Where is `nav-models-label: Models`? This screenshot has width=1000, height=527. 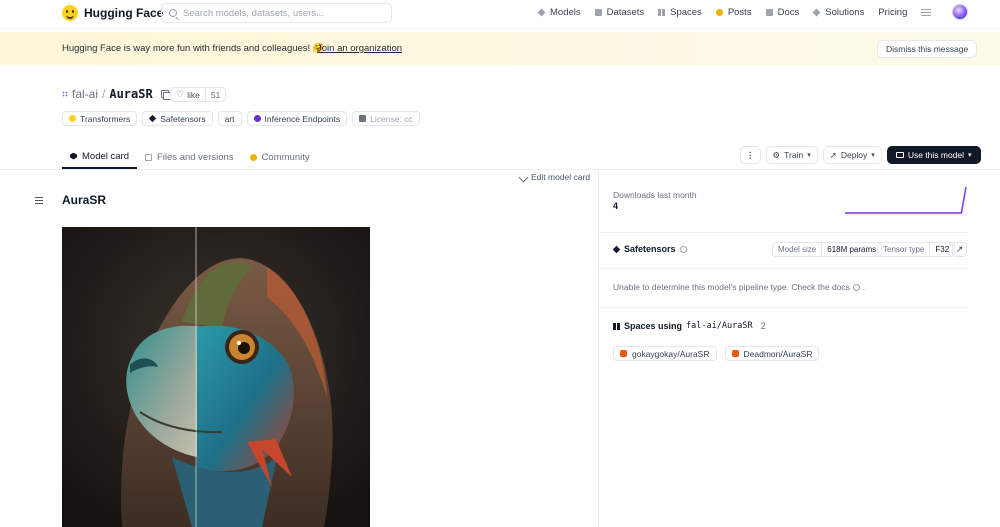
nav-models-label: Models is located at coordinates (565, 12).